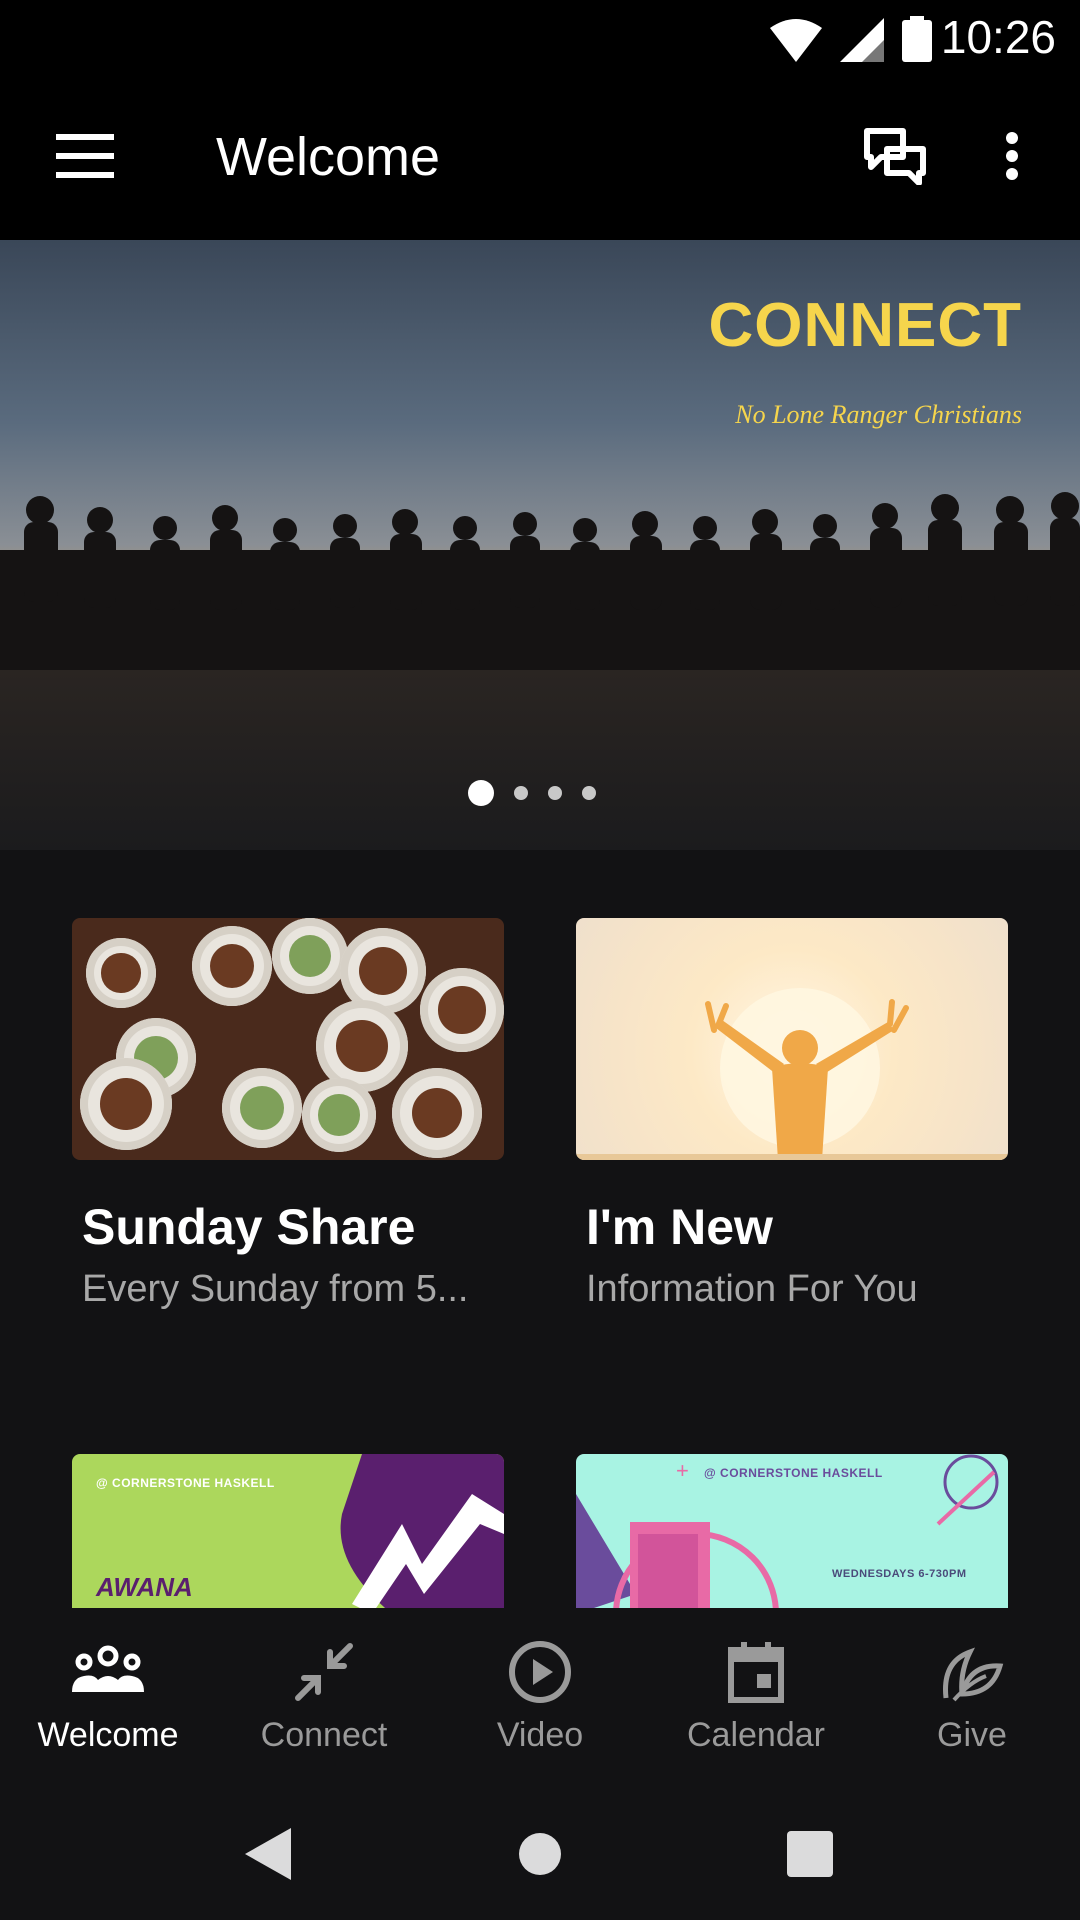 This screenshot has height=1920, width=1080. I want to click on people-icon, so click(108, 1668).